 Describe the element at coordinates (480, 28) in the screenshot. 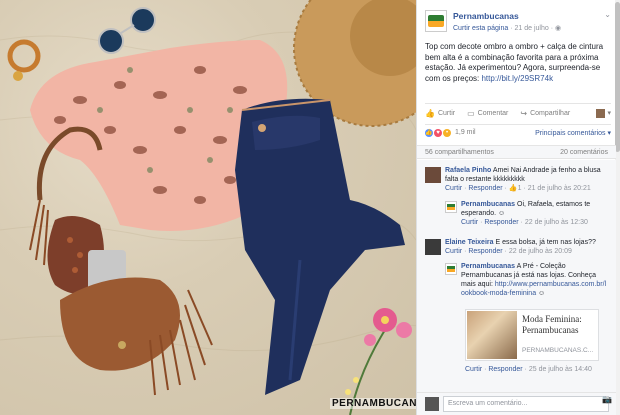

I see `like-page-link: Curtir esta página` at that location.